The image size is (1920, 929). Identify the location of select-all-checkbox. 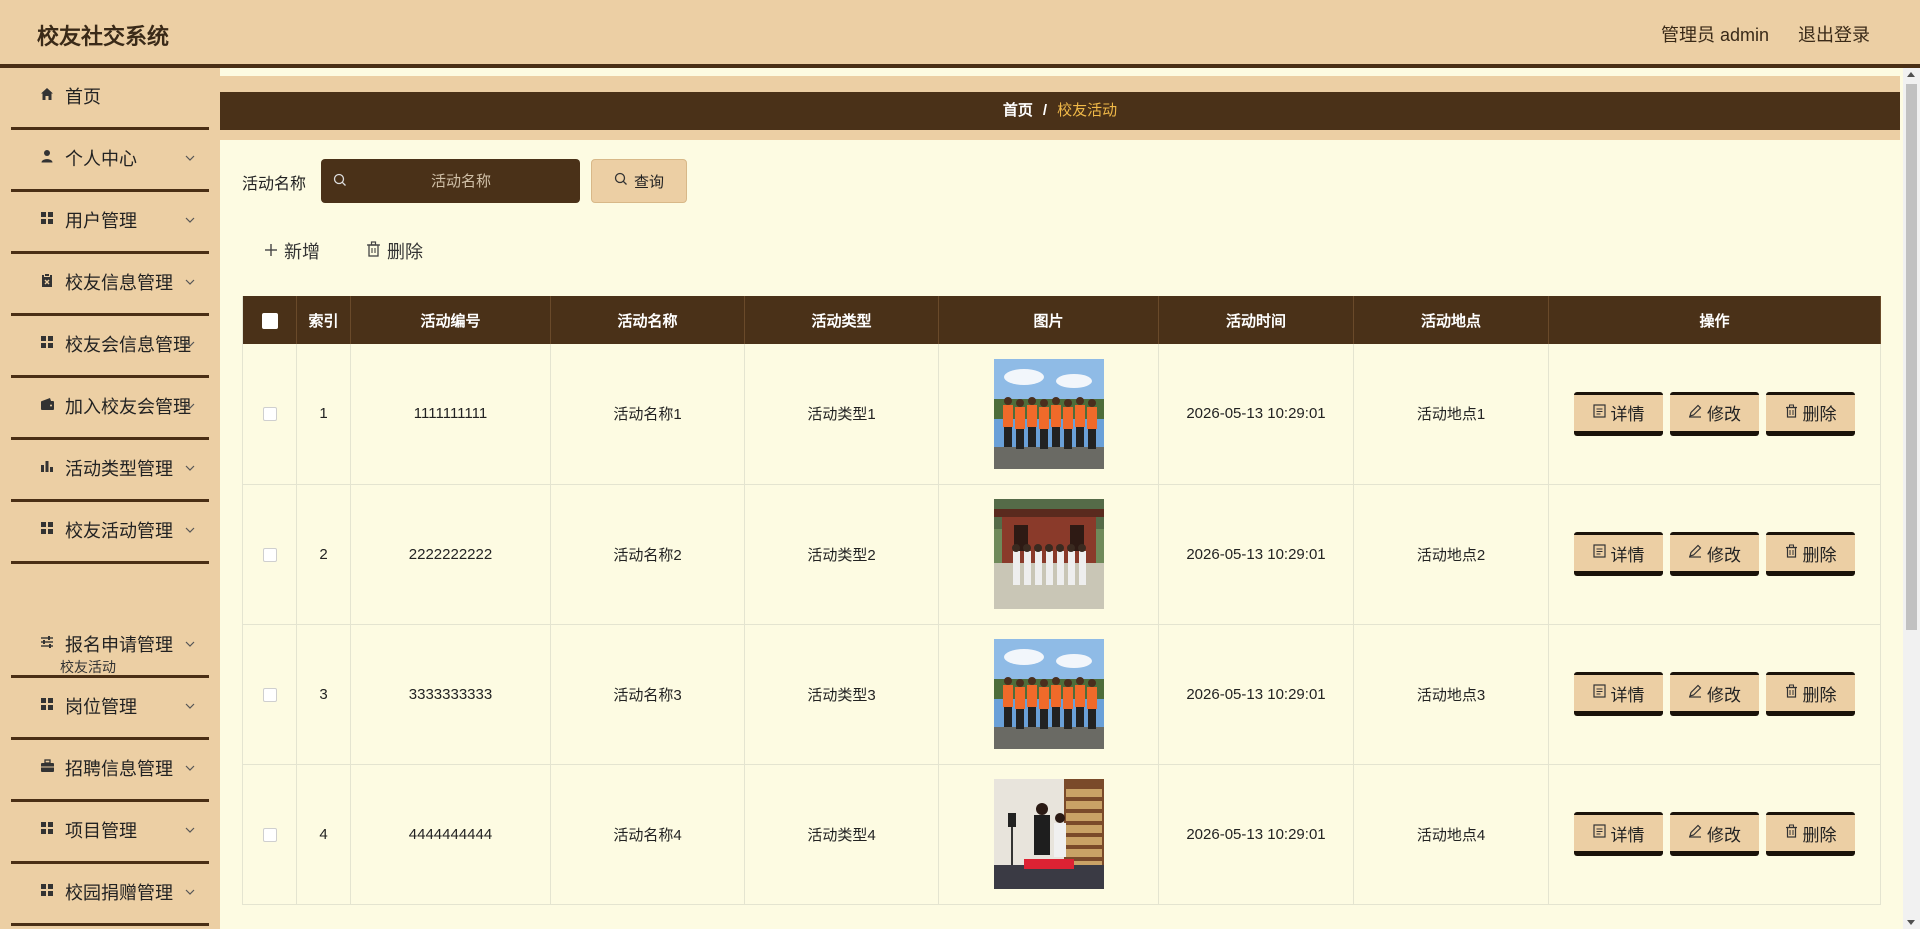
(269, 320).